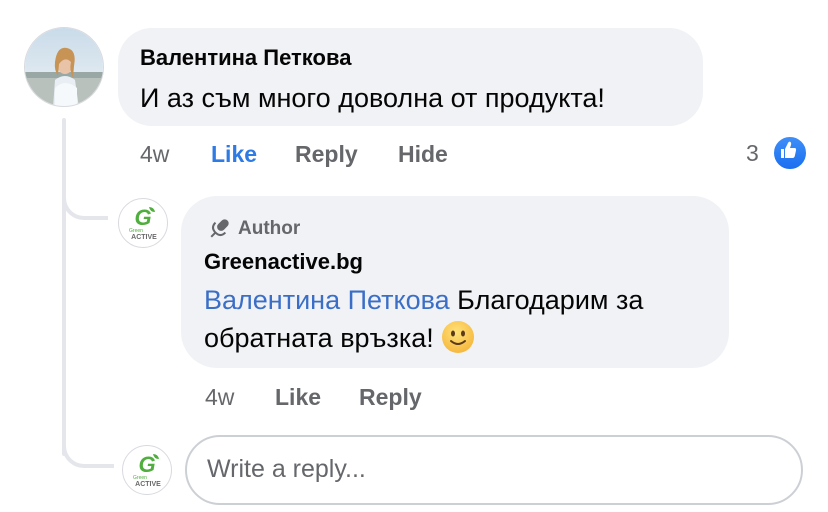  Describe the element at coordinates (219, 229) in the screenshot. I see `microphone-icon` at that location.